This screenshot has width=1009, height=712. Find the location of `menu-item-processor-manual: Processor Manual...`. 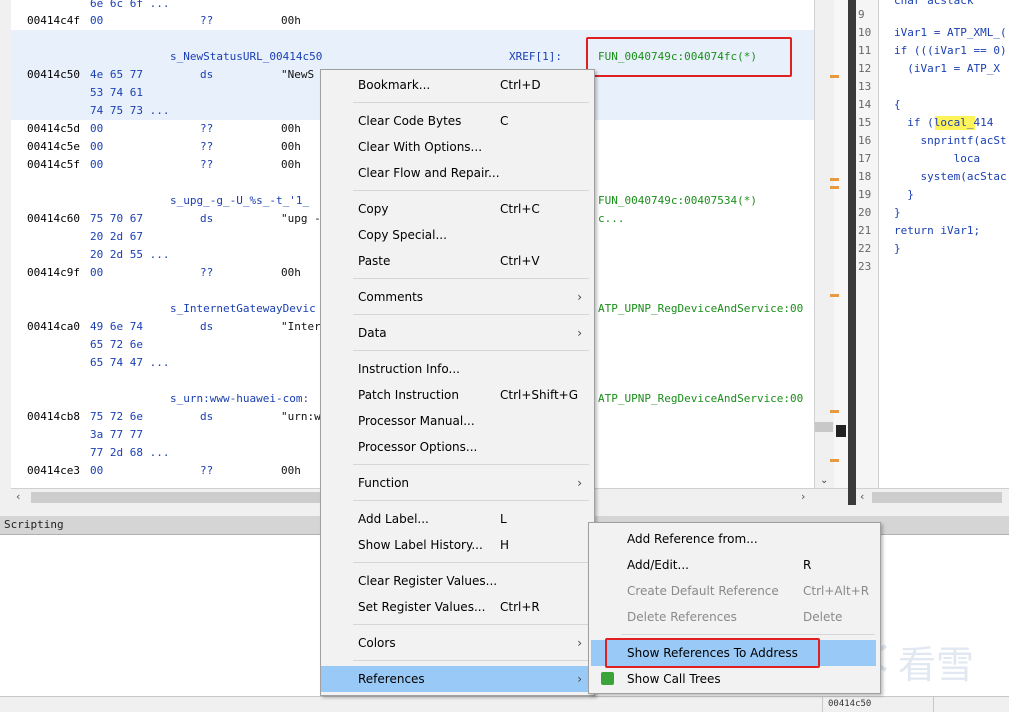

menu-item-processor-manual: Processor Manual... is located at coordinates (456, 421).